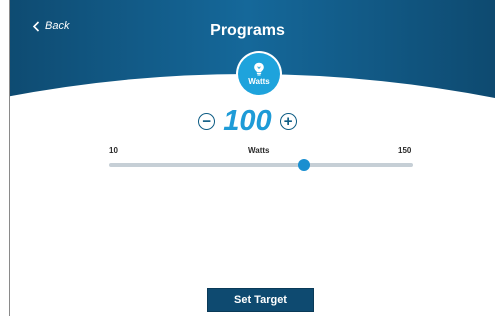 This screenshot has width=495, height=316. What do you see at coordinates (405, 150) in the screenshot?
I see `slider-max-label: 150` at bounding box center [405, 150].